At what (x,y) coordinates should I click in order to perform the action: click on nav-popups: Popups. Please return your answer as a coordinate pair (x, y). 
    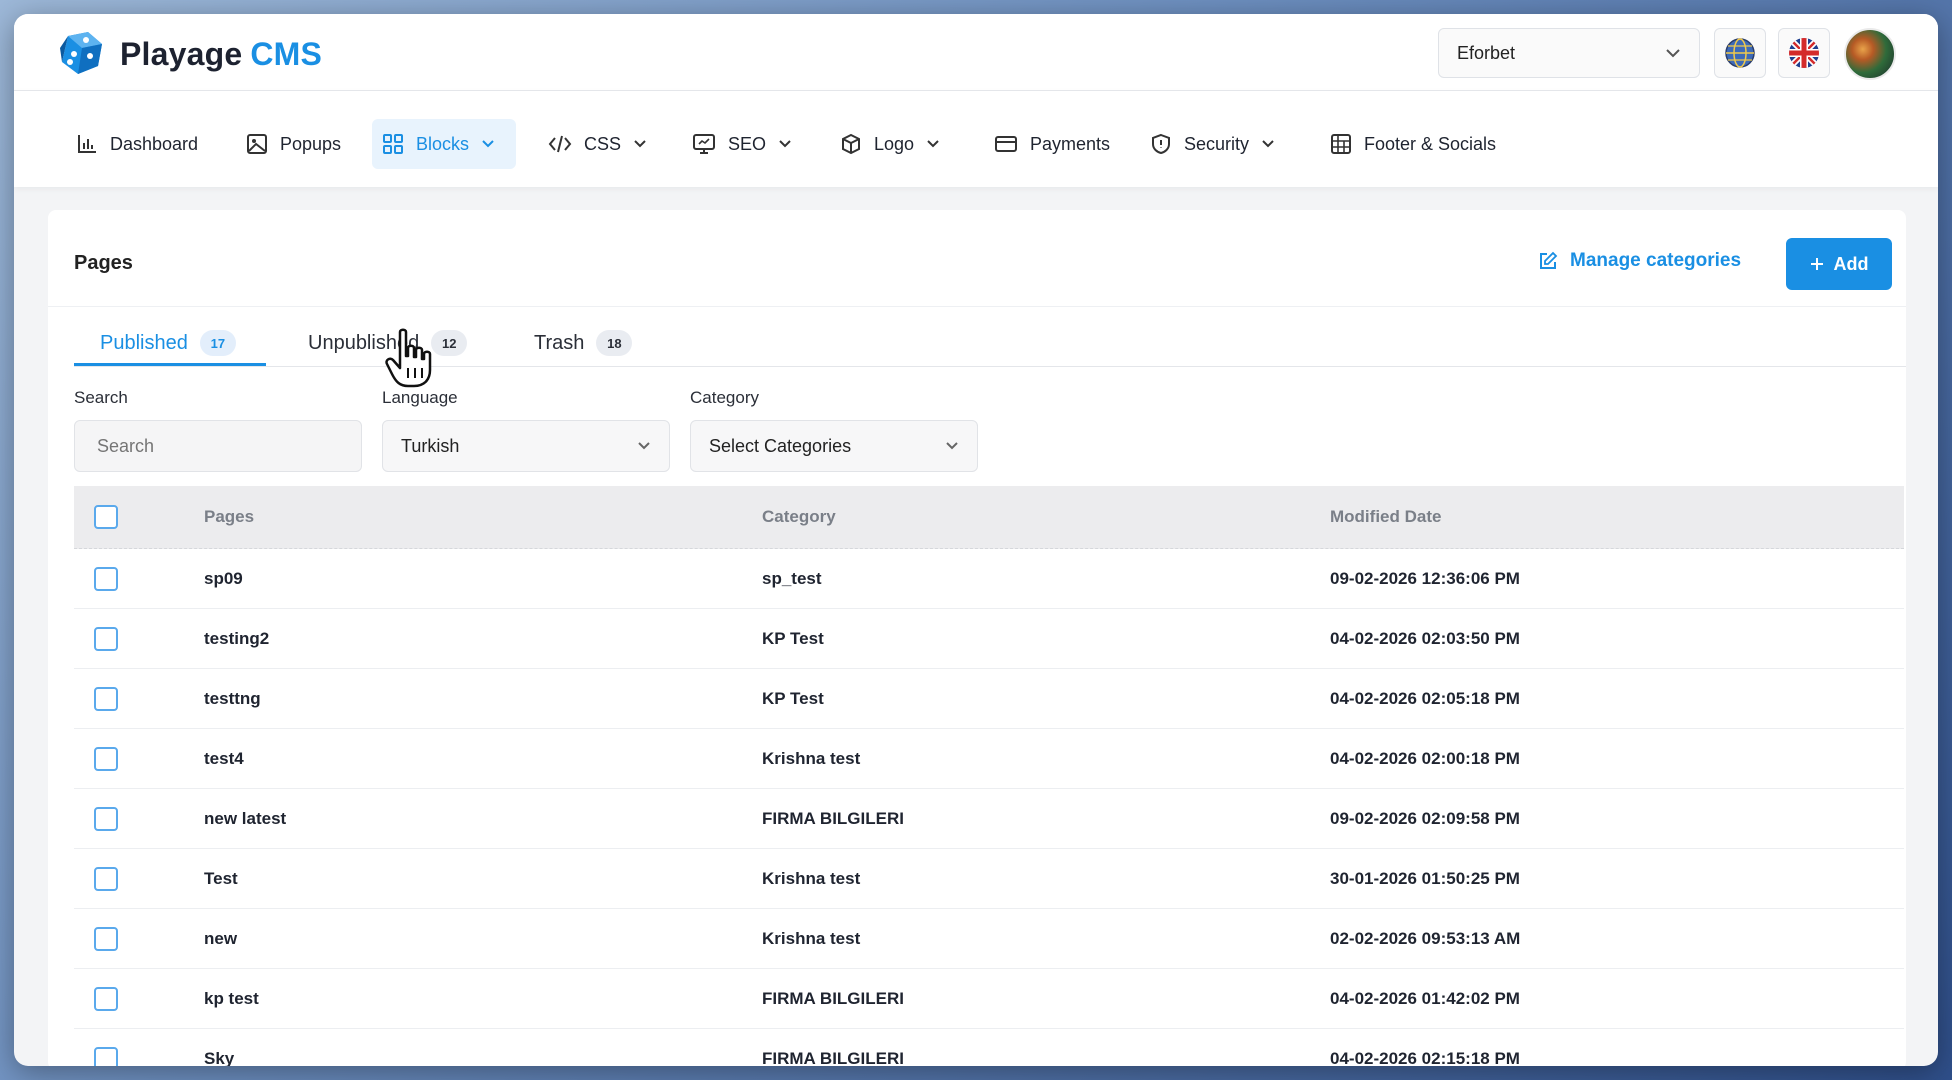
    Looking at the image, I should click on (293, 144).